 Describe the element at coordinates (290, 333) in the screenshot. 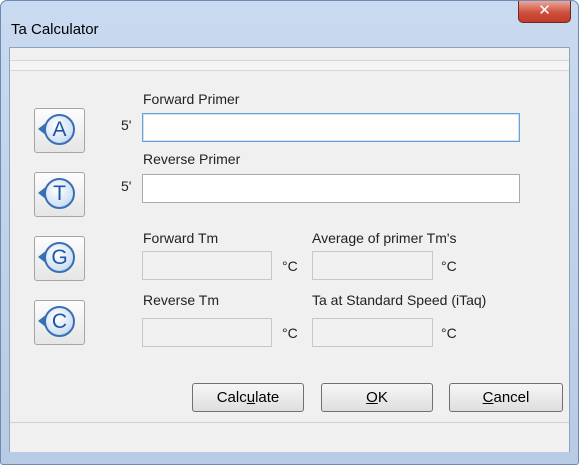

I see `reverse-tm-unit: °C` at that location.